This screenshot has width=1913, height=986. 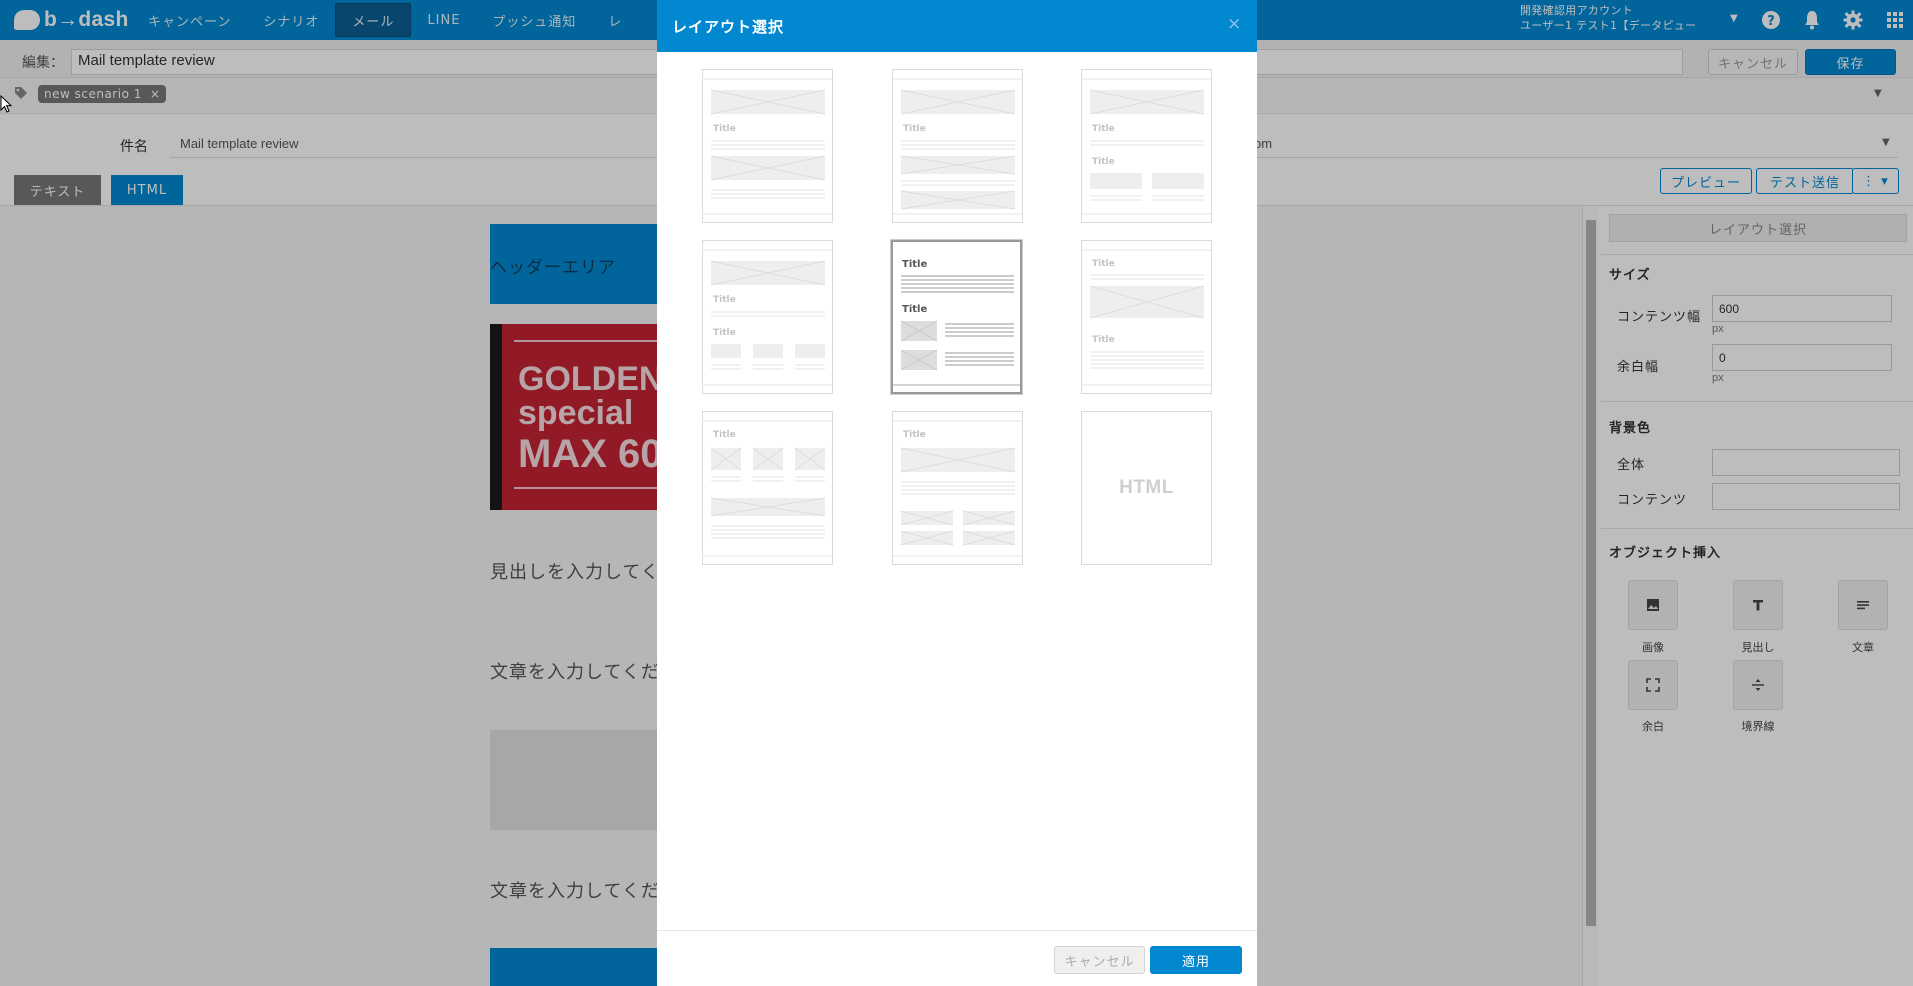 I want to click on html-template-label: HTML, so click(x=1146, y=487).